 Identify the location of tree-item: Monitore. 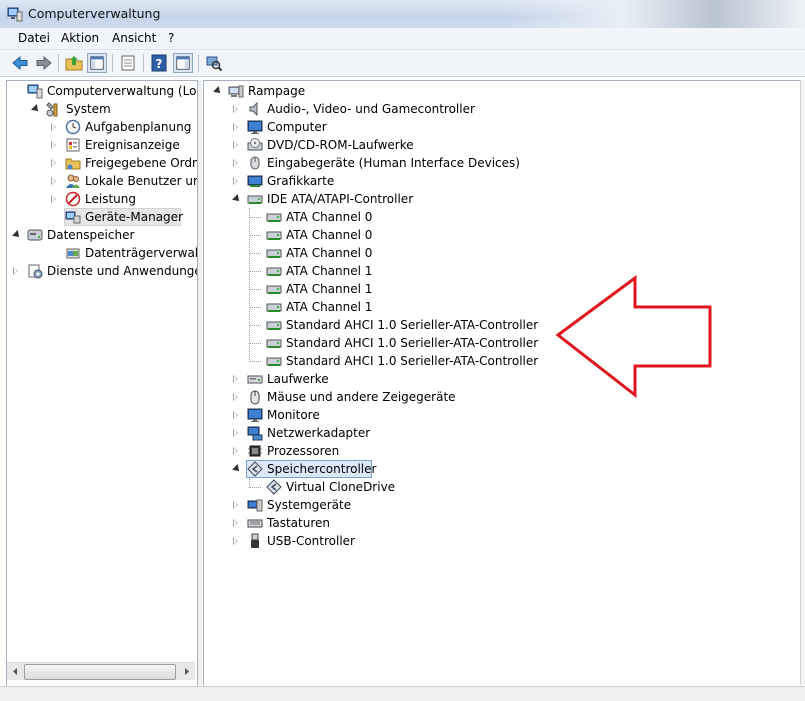
(504, 415).